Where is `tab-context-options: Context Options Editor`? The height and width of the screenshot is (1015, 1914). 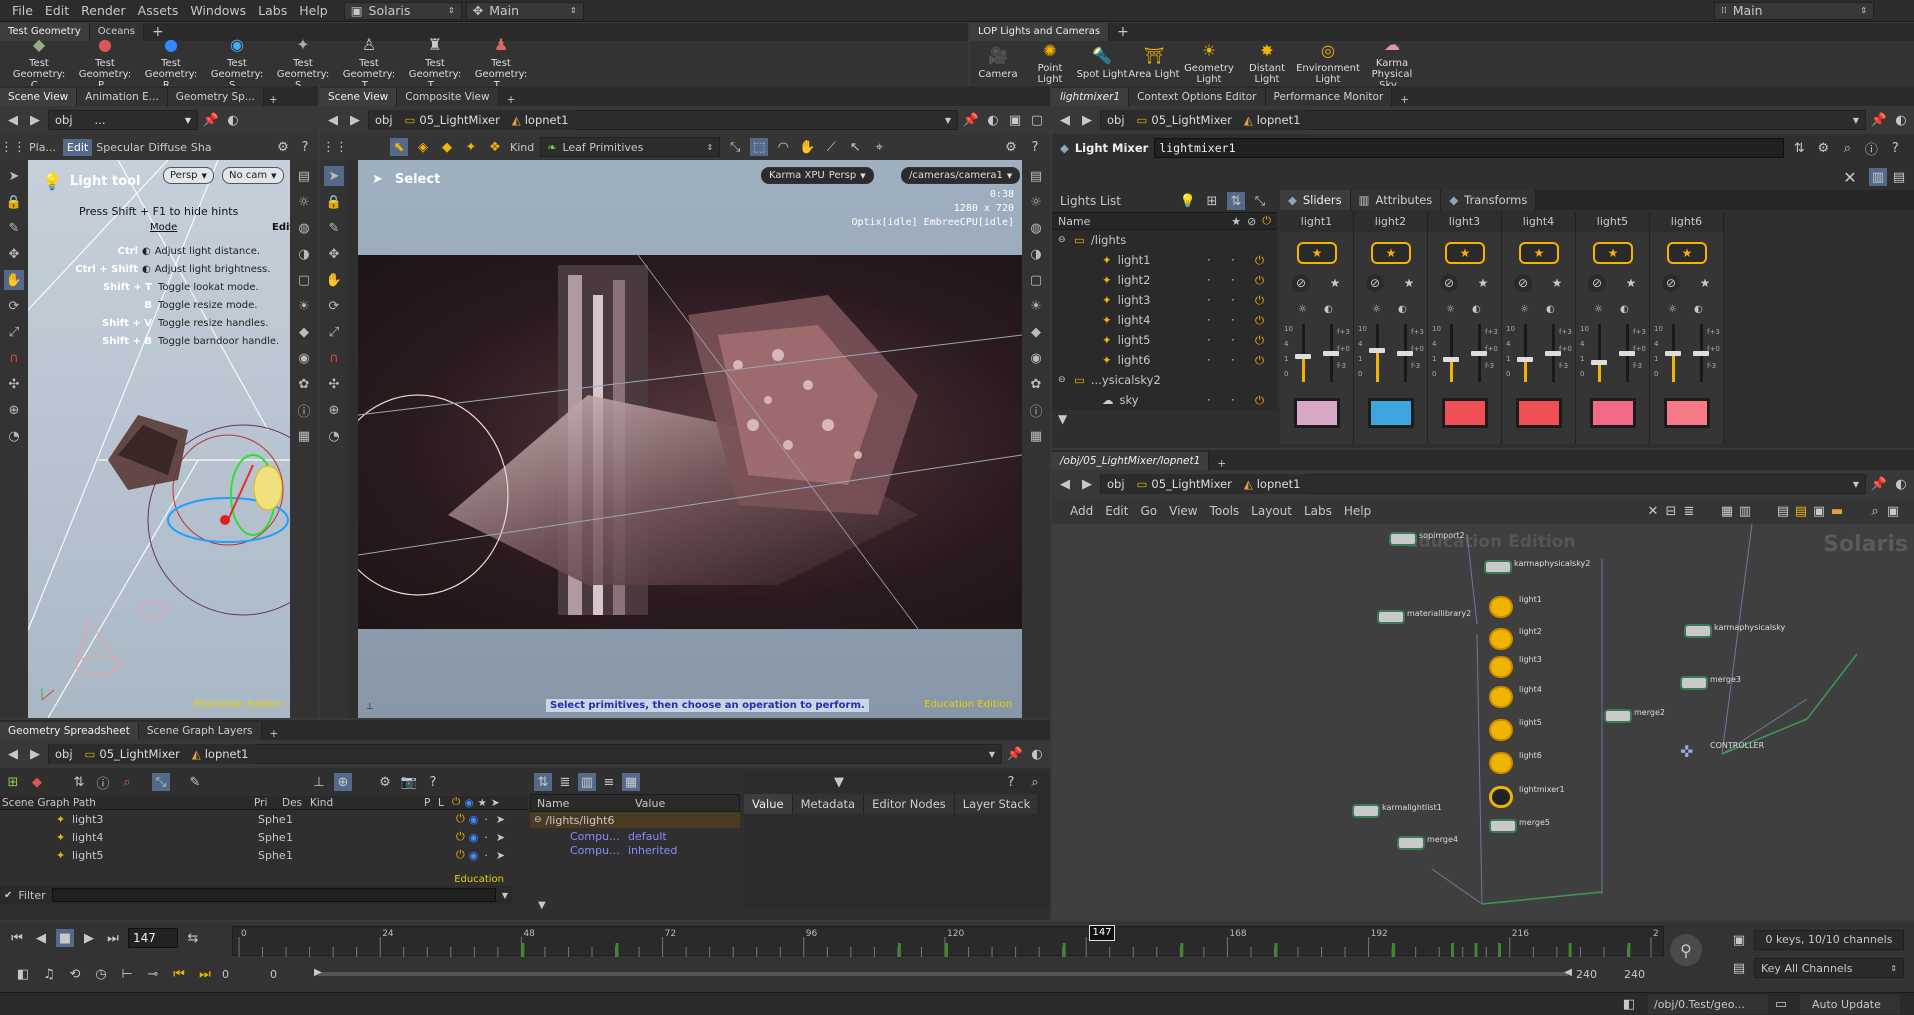 tab-context-options: Context Options Editor is located at coordinates (1197, 97).